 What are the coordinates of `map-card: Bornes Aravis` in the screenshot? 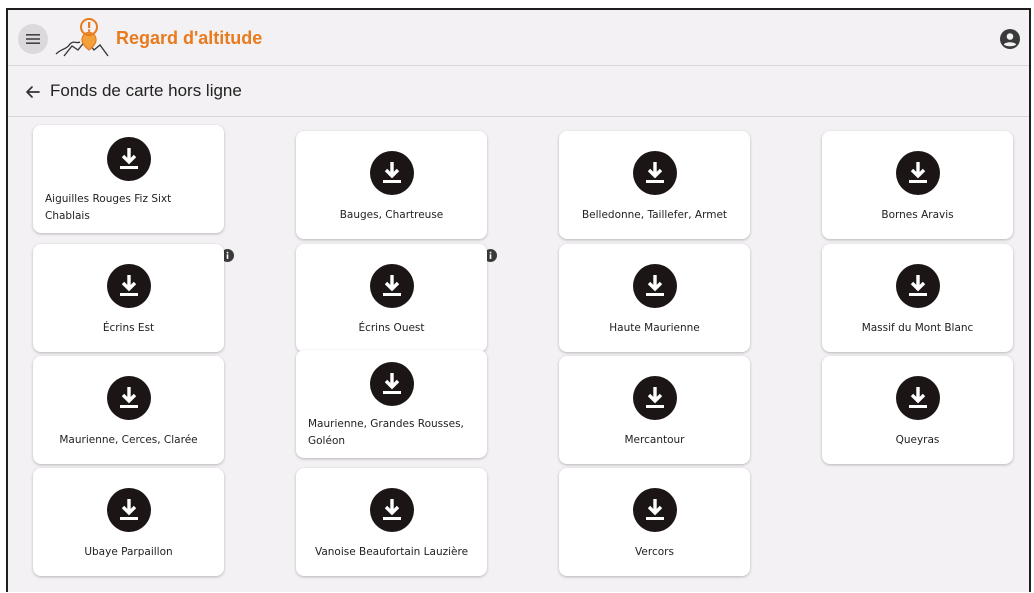 It's located at (917, 185).